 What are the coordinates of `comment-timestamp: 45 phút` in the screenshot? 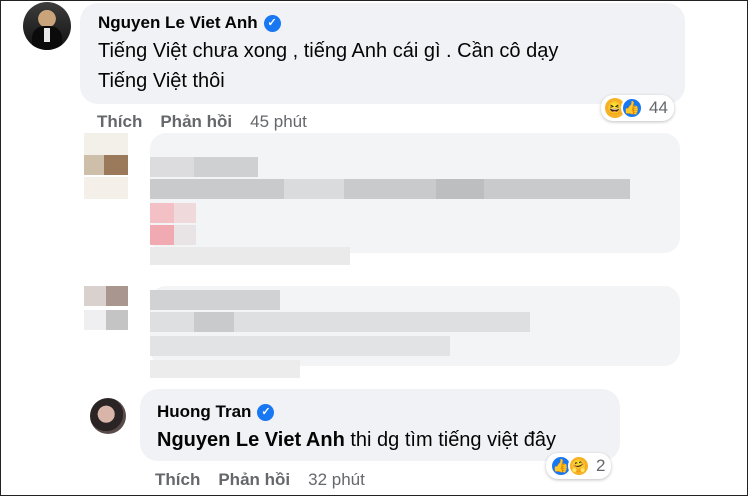 It's located at (278, 122).